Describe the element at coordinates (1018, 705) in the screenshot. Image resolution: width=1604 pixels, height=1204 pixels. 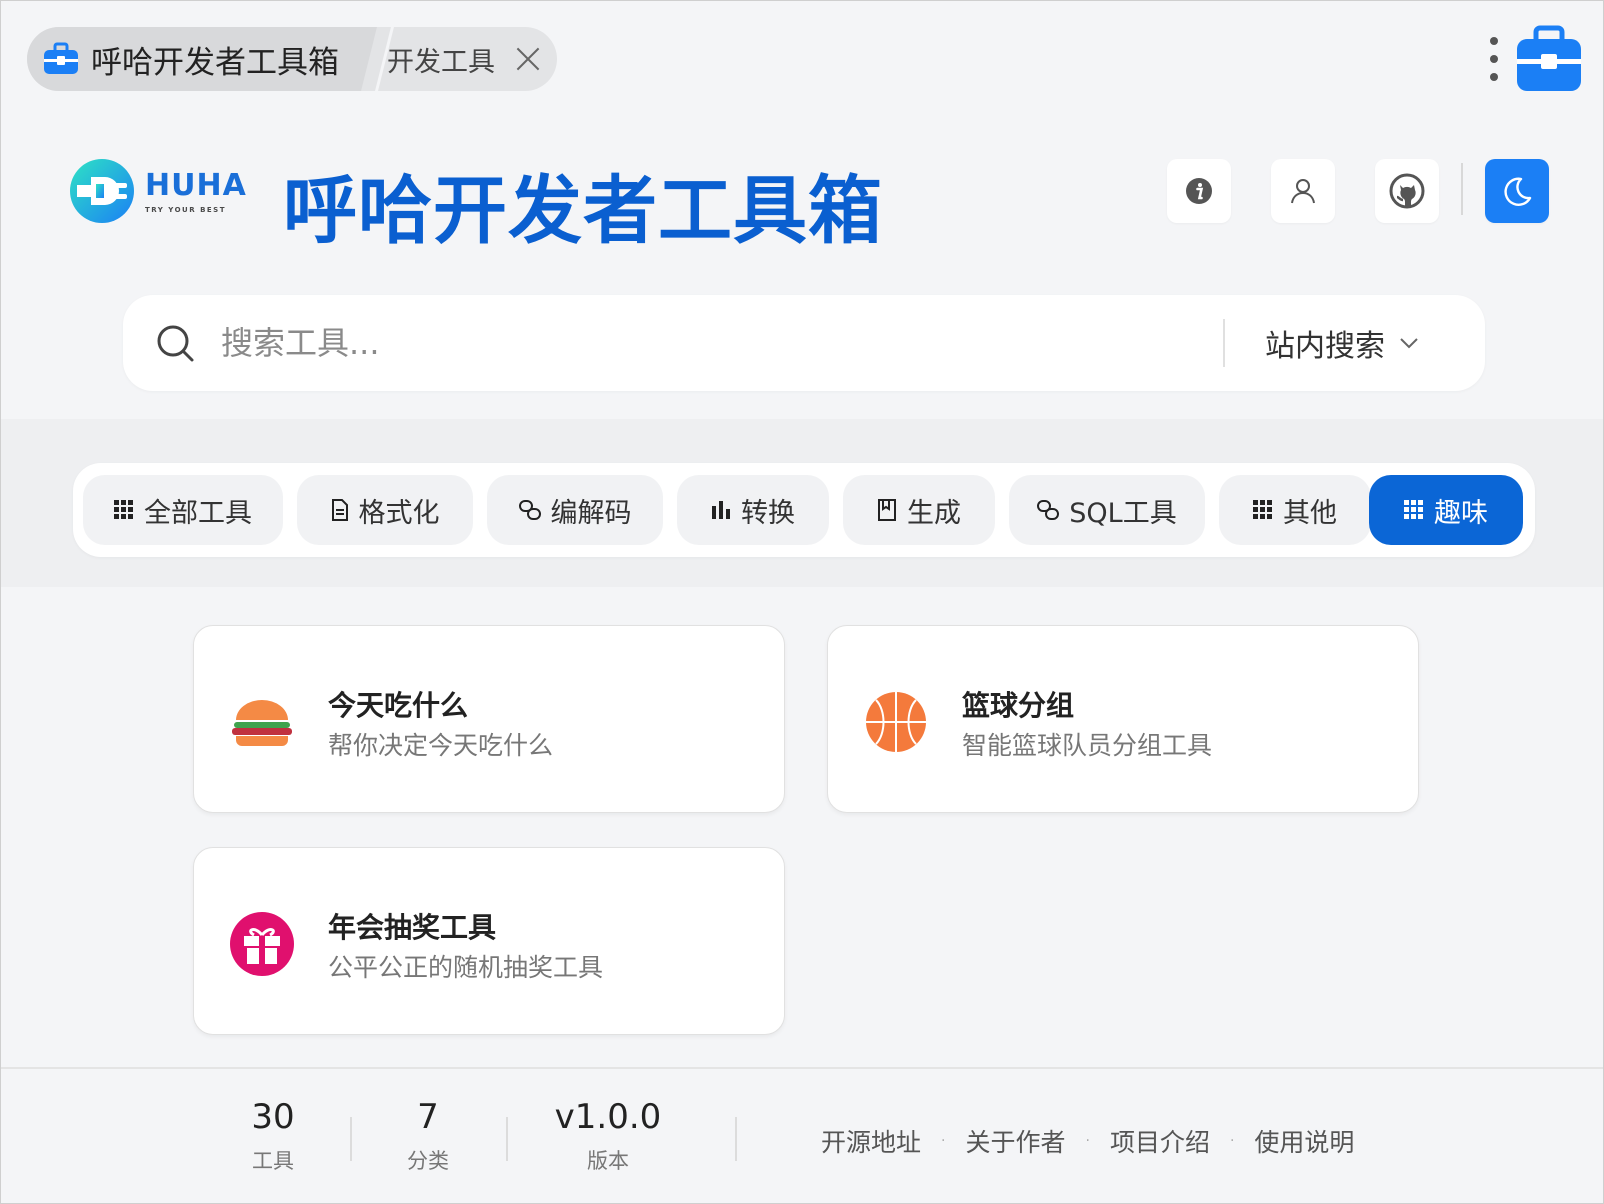
I see `tool-title: 篮球分组` at that location.